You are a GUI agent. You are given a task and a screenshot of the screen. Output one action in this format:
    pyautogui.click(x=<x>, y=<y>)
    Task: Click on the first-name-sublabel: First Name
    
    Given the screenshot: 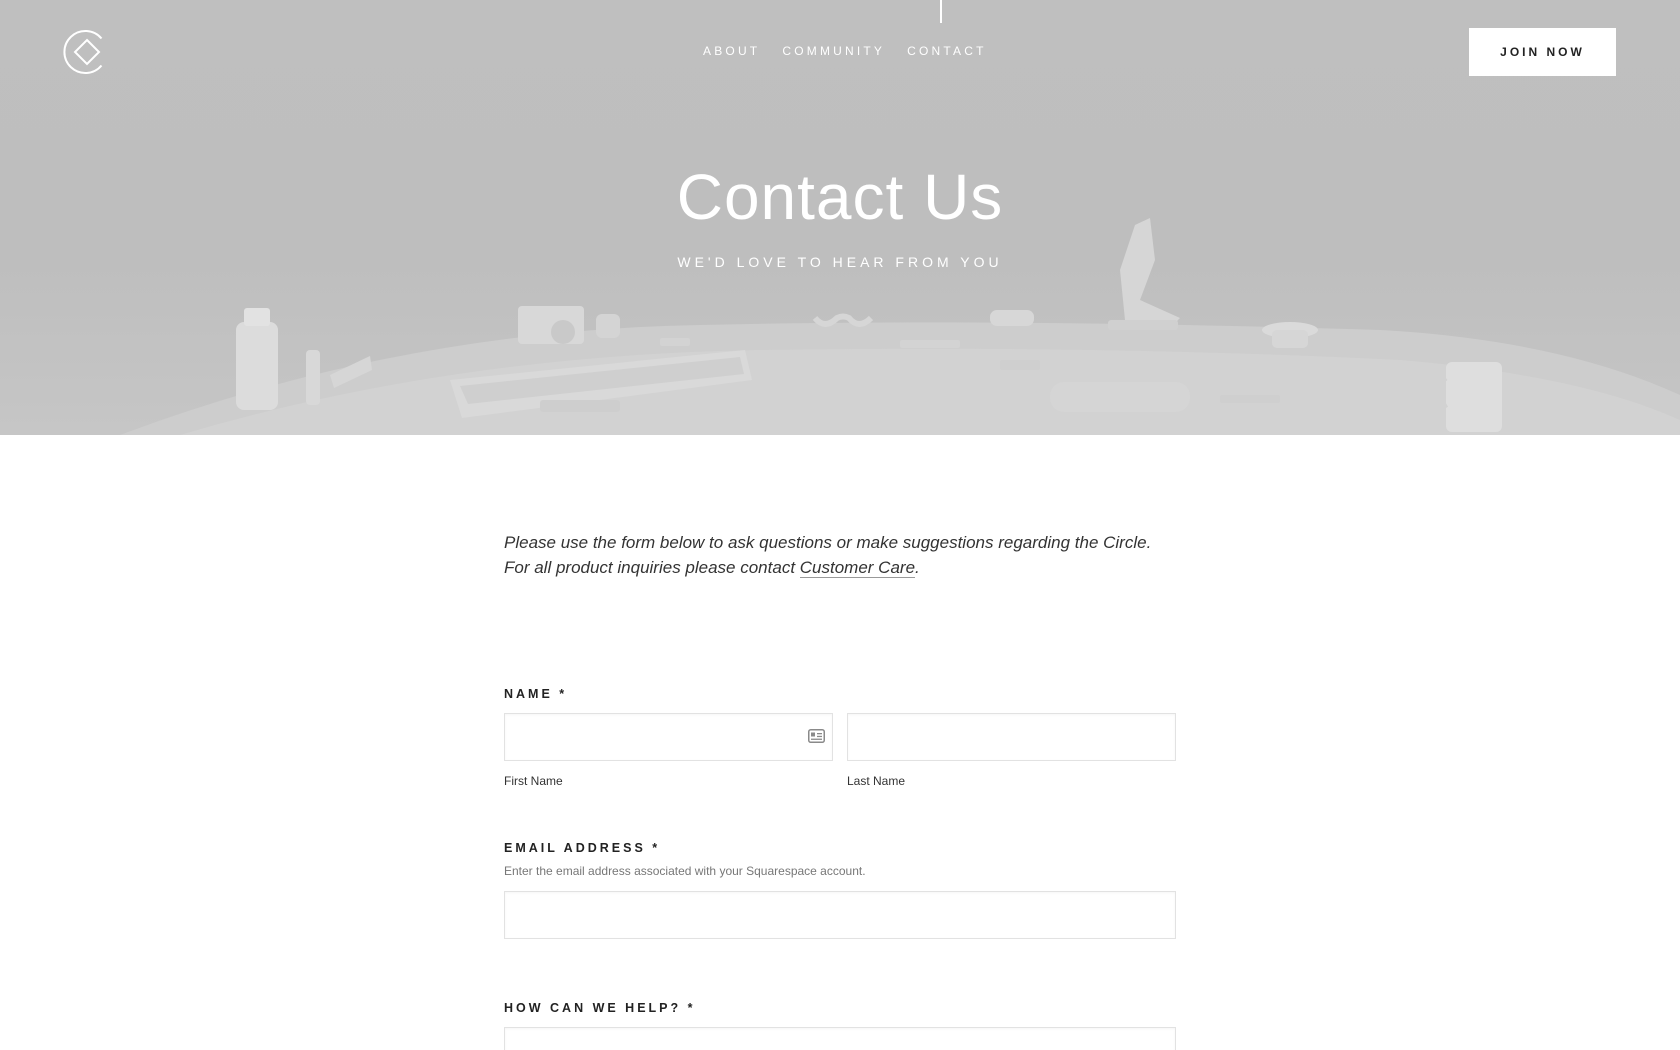 What is the action you would take?
    pyautogui.click(x=533, y=781)
    